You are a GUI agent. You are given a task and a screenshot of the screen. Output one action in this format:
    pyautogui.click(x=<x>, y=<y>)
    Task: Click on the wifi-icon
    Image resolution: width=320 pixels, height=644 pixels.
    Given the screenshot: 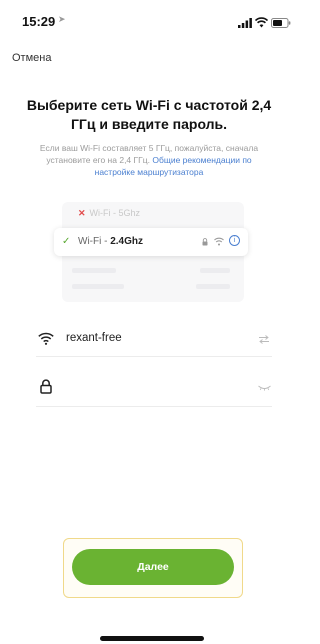 What is the action you would take?
    pyautogui.click(x=46, y=338)
    